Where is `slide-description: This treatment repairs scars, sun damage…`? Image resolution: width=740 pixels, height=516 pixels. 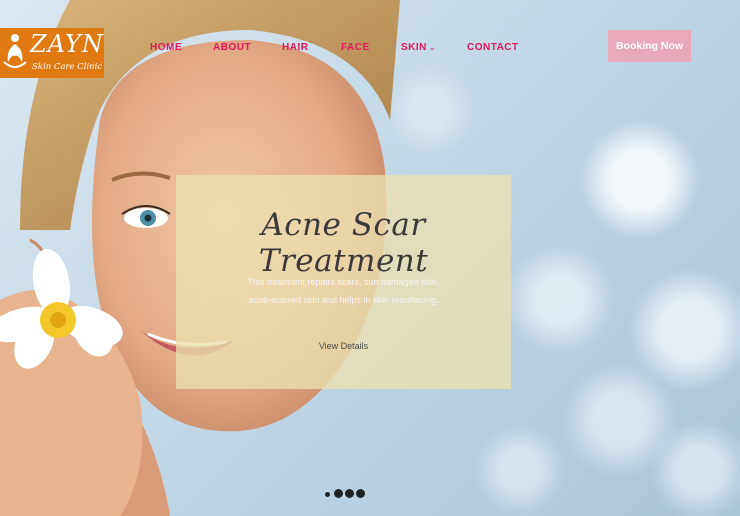
slide-description: This treatment repairs scars, sun damage… is located at coordinates (343, 291).